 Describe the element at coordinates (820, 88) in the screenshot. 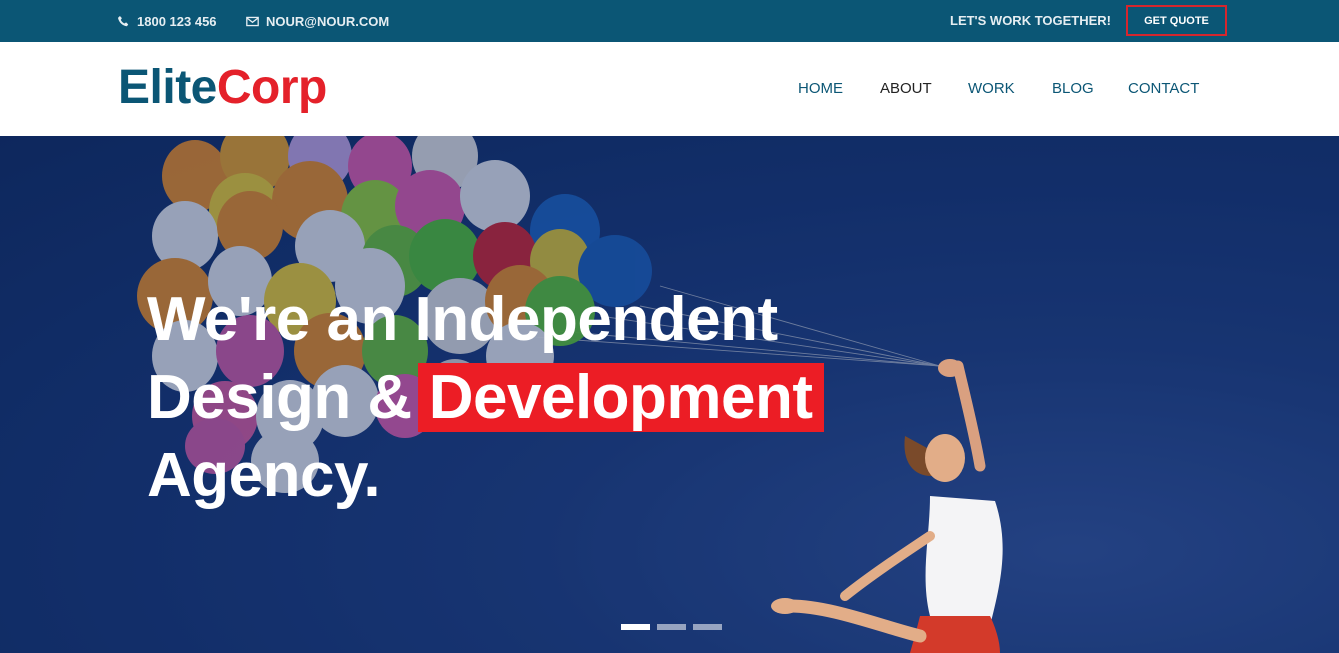

I see `nav-home: HOME` at that location.